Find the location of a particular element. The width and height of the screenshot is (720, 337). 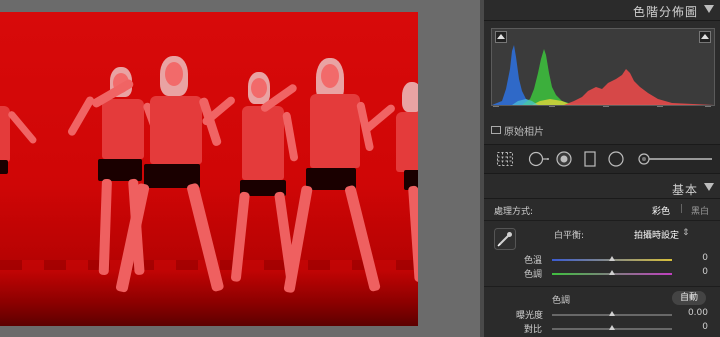

shadow-clipping-icon is located at coordinates (501, 37).